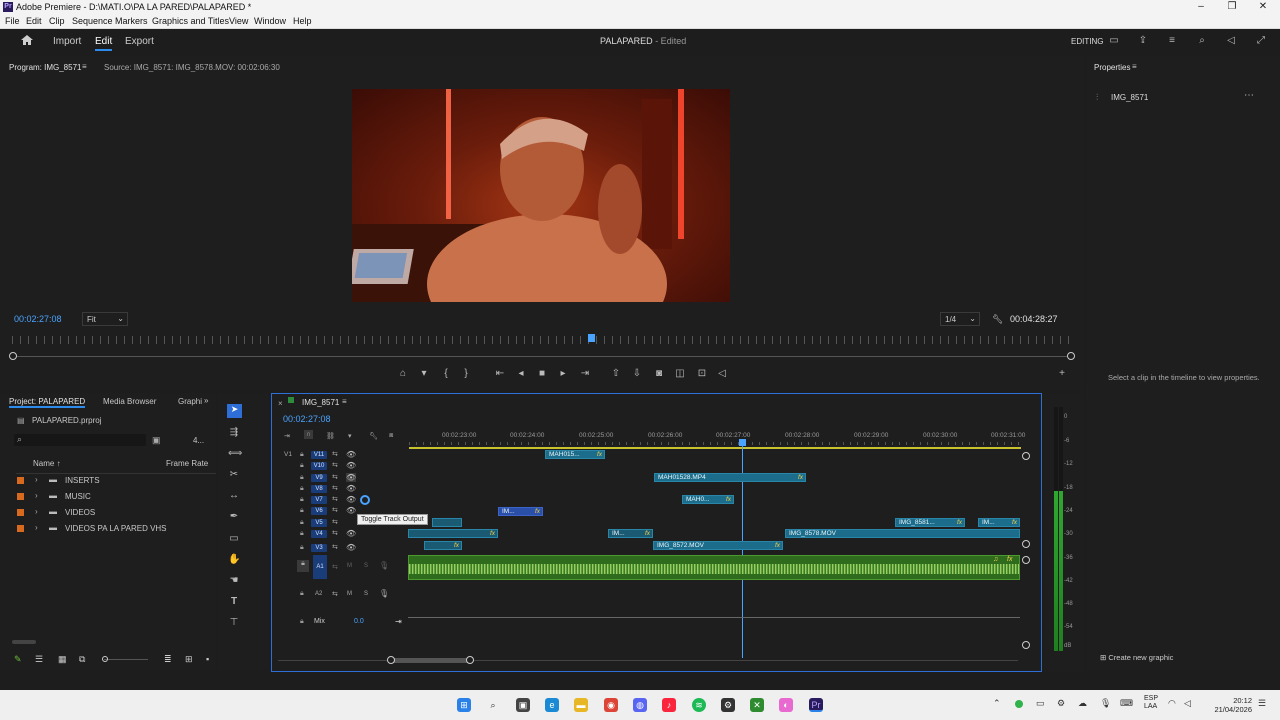 Image resolution: width=1280 pixels, height=720 pixels. Describe the element at coordinates (114, 481) in the screenshot. I see `bin-row-inserts: › ▬ INSERTS` at that location.